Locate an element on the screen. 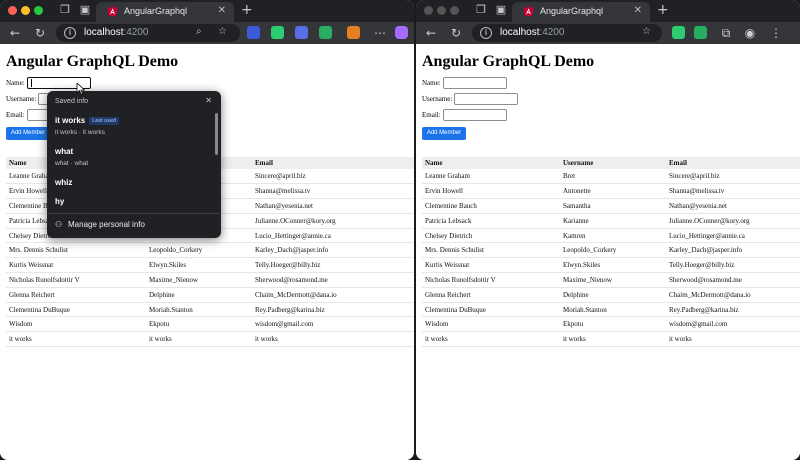 The image size is (800, 460). extensions-puzzle-icon: ⧉ is located at coordinates (726, 33).